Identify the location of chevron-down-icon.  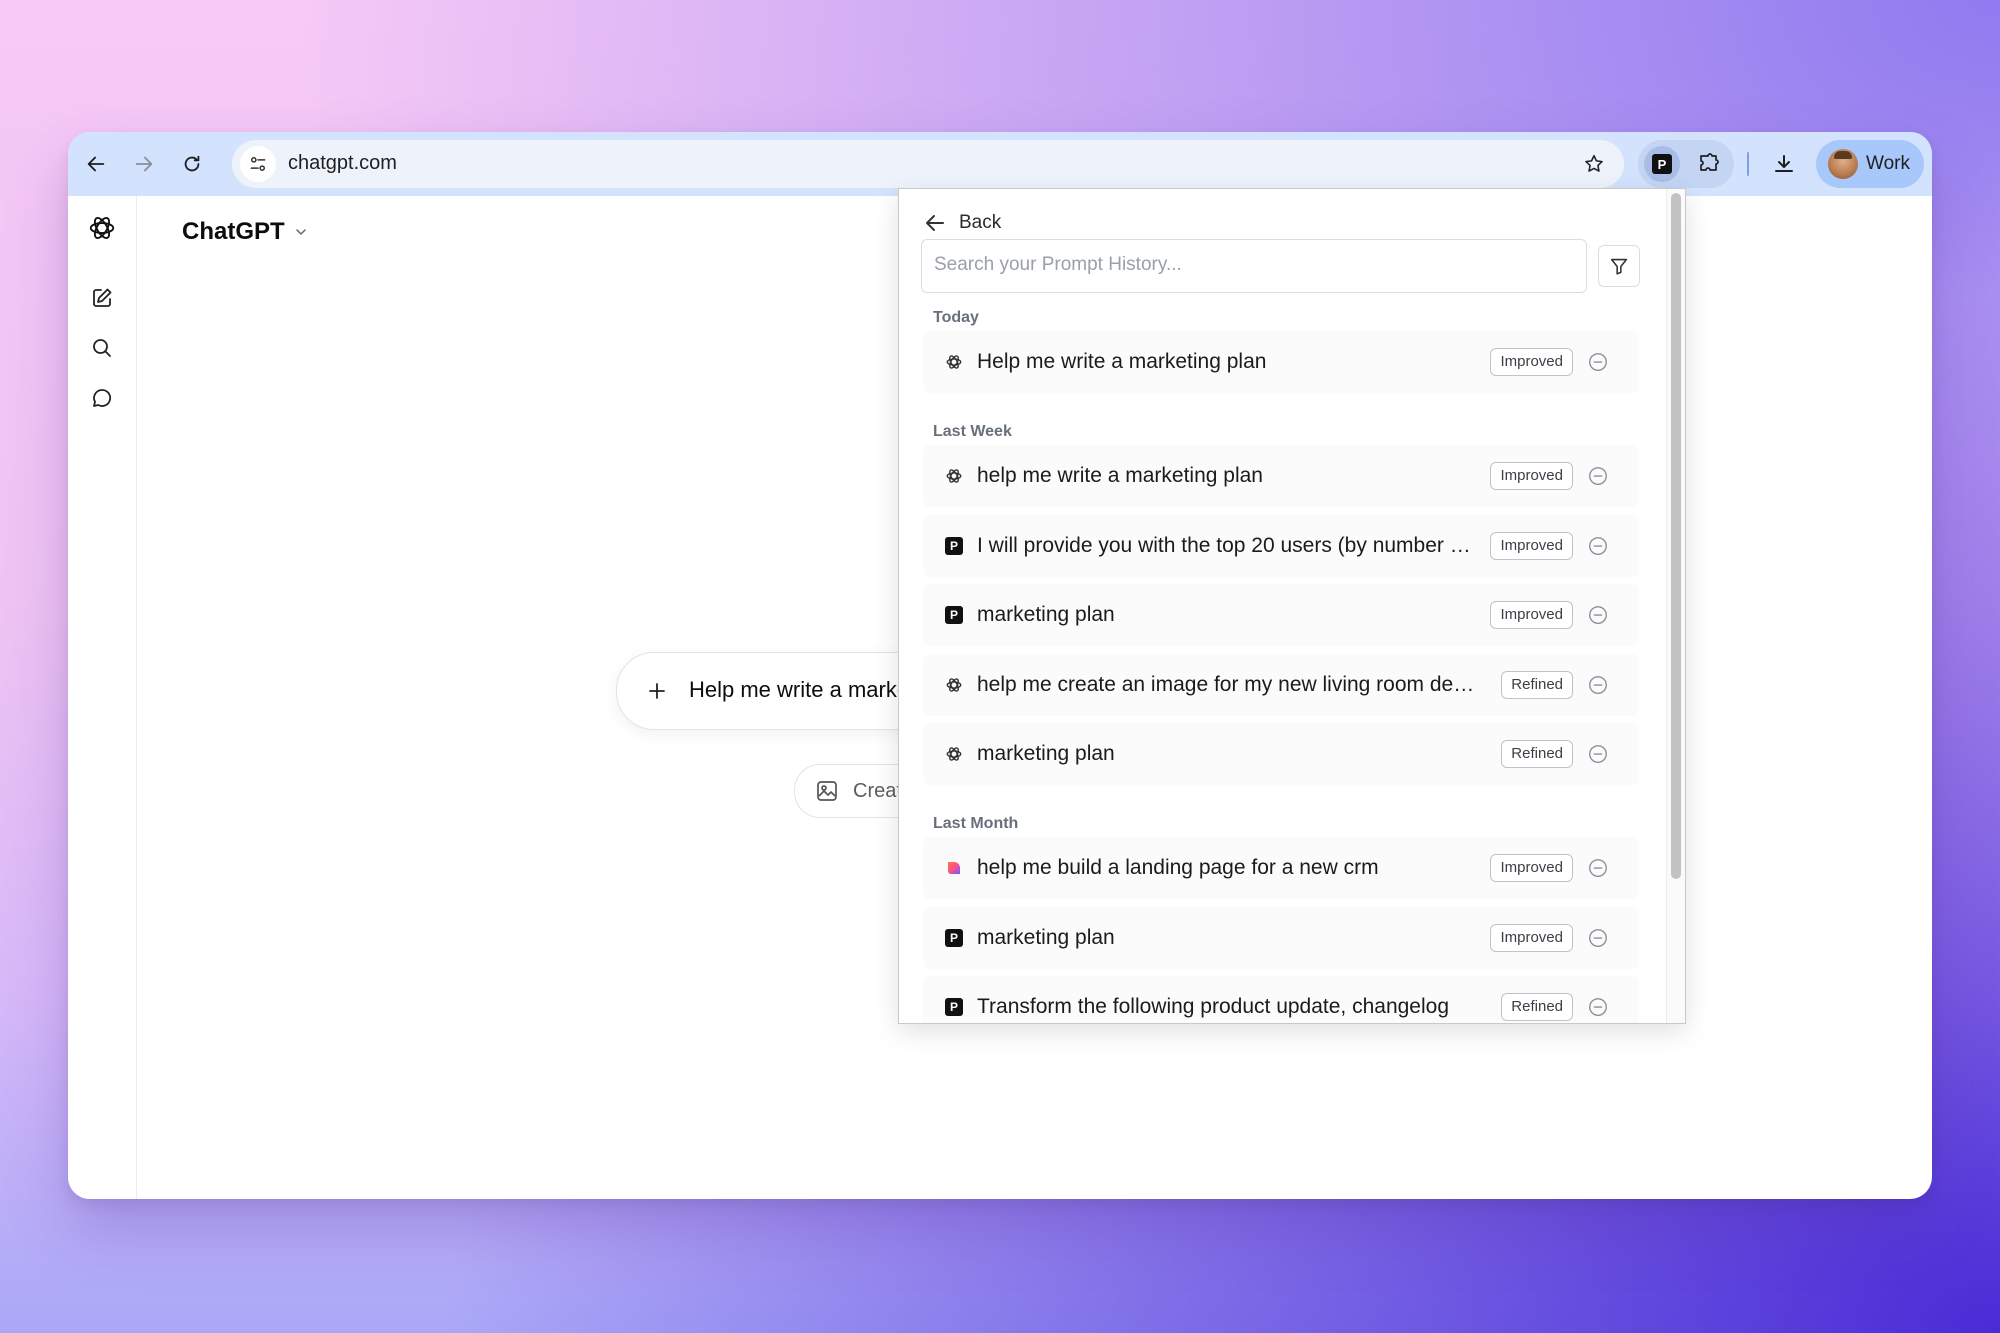
(300, 232).